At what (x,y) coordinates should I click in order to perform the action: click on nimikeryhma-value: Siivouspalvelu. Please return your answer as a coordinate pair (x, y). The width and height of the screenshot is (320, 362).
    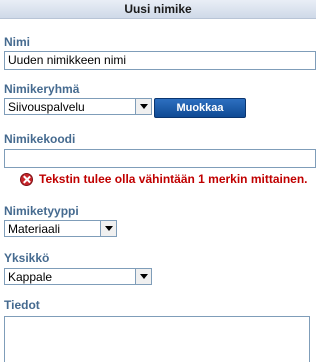
    Looking at the image, I should click on (46, 107).